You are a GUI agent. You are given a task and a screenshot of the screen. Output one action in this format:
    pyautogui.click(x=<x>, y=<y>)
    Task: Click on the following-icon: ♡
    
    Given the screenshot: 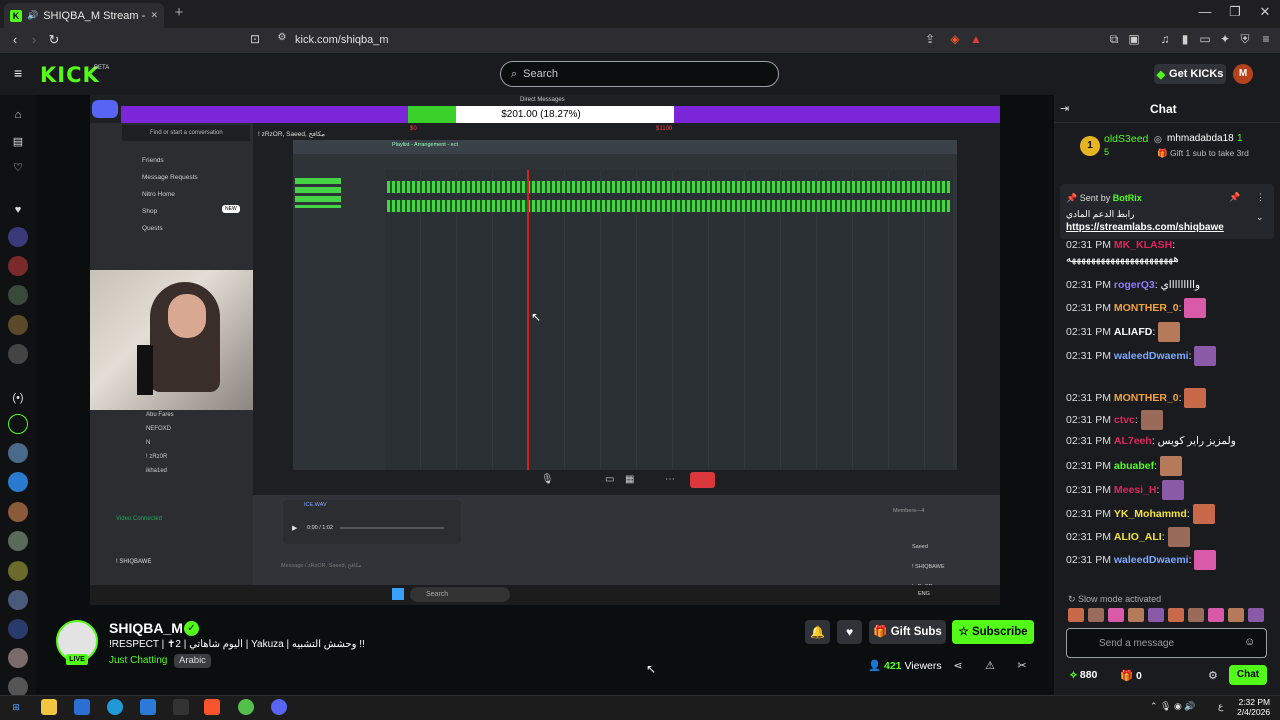 What is the action you would take?
    pyautogui.click(x=18, y=168)
    